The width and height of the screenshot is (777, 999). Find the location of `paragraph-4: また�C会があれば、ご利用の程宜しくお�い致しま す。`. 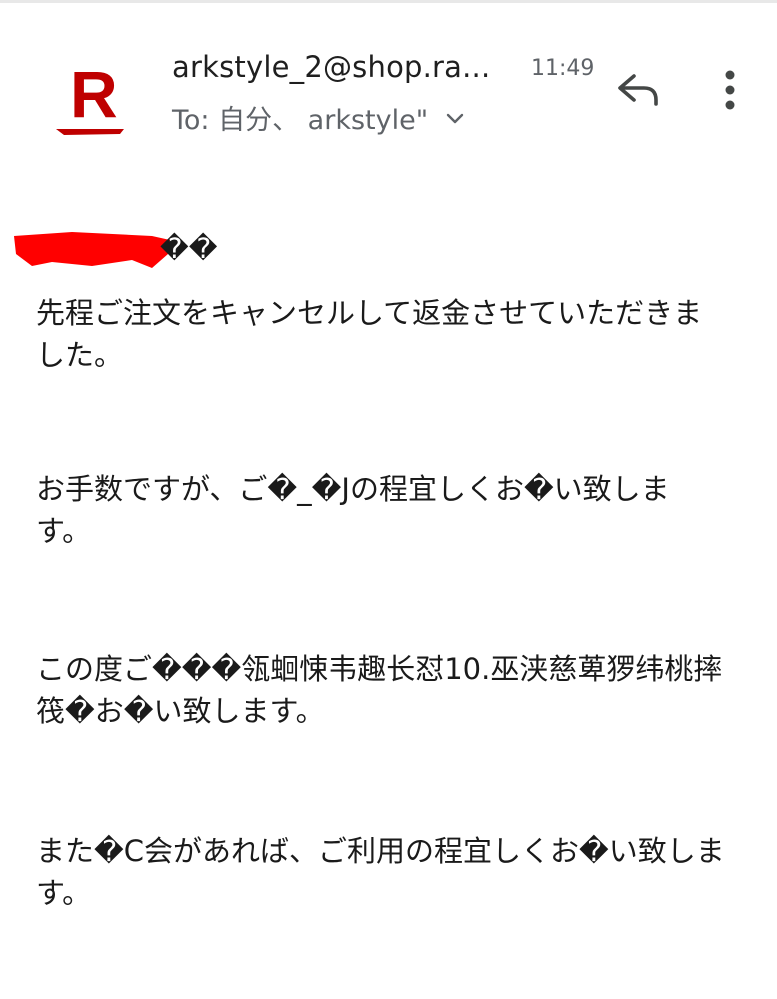

paragraph-4: また�C会があれば、ご利用の程宜しくお�い致しま す。 is located at coordinates (396, 872).